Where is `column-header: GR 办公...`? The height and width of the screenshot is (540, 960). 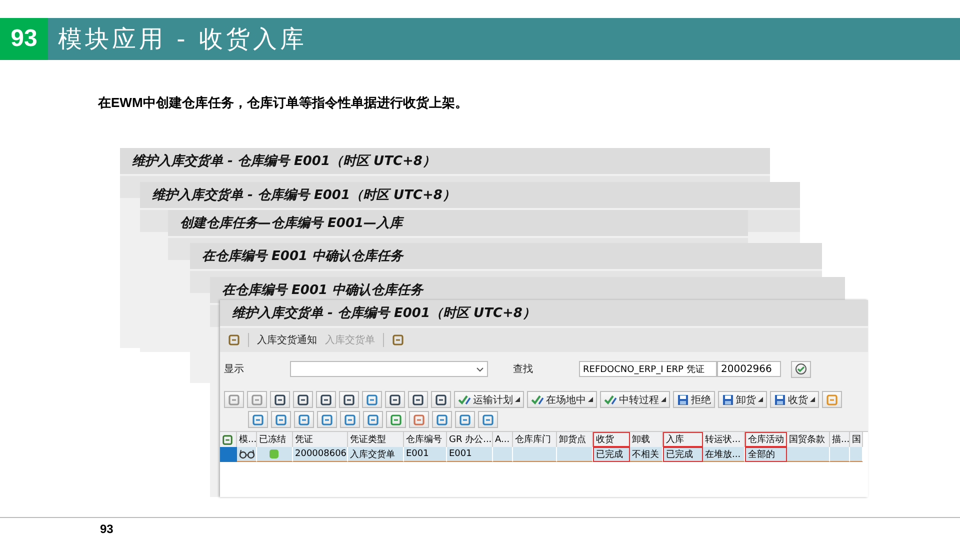 column-header: GR 办公... is located at coordinates (470, 439).